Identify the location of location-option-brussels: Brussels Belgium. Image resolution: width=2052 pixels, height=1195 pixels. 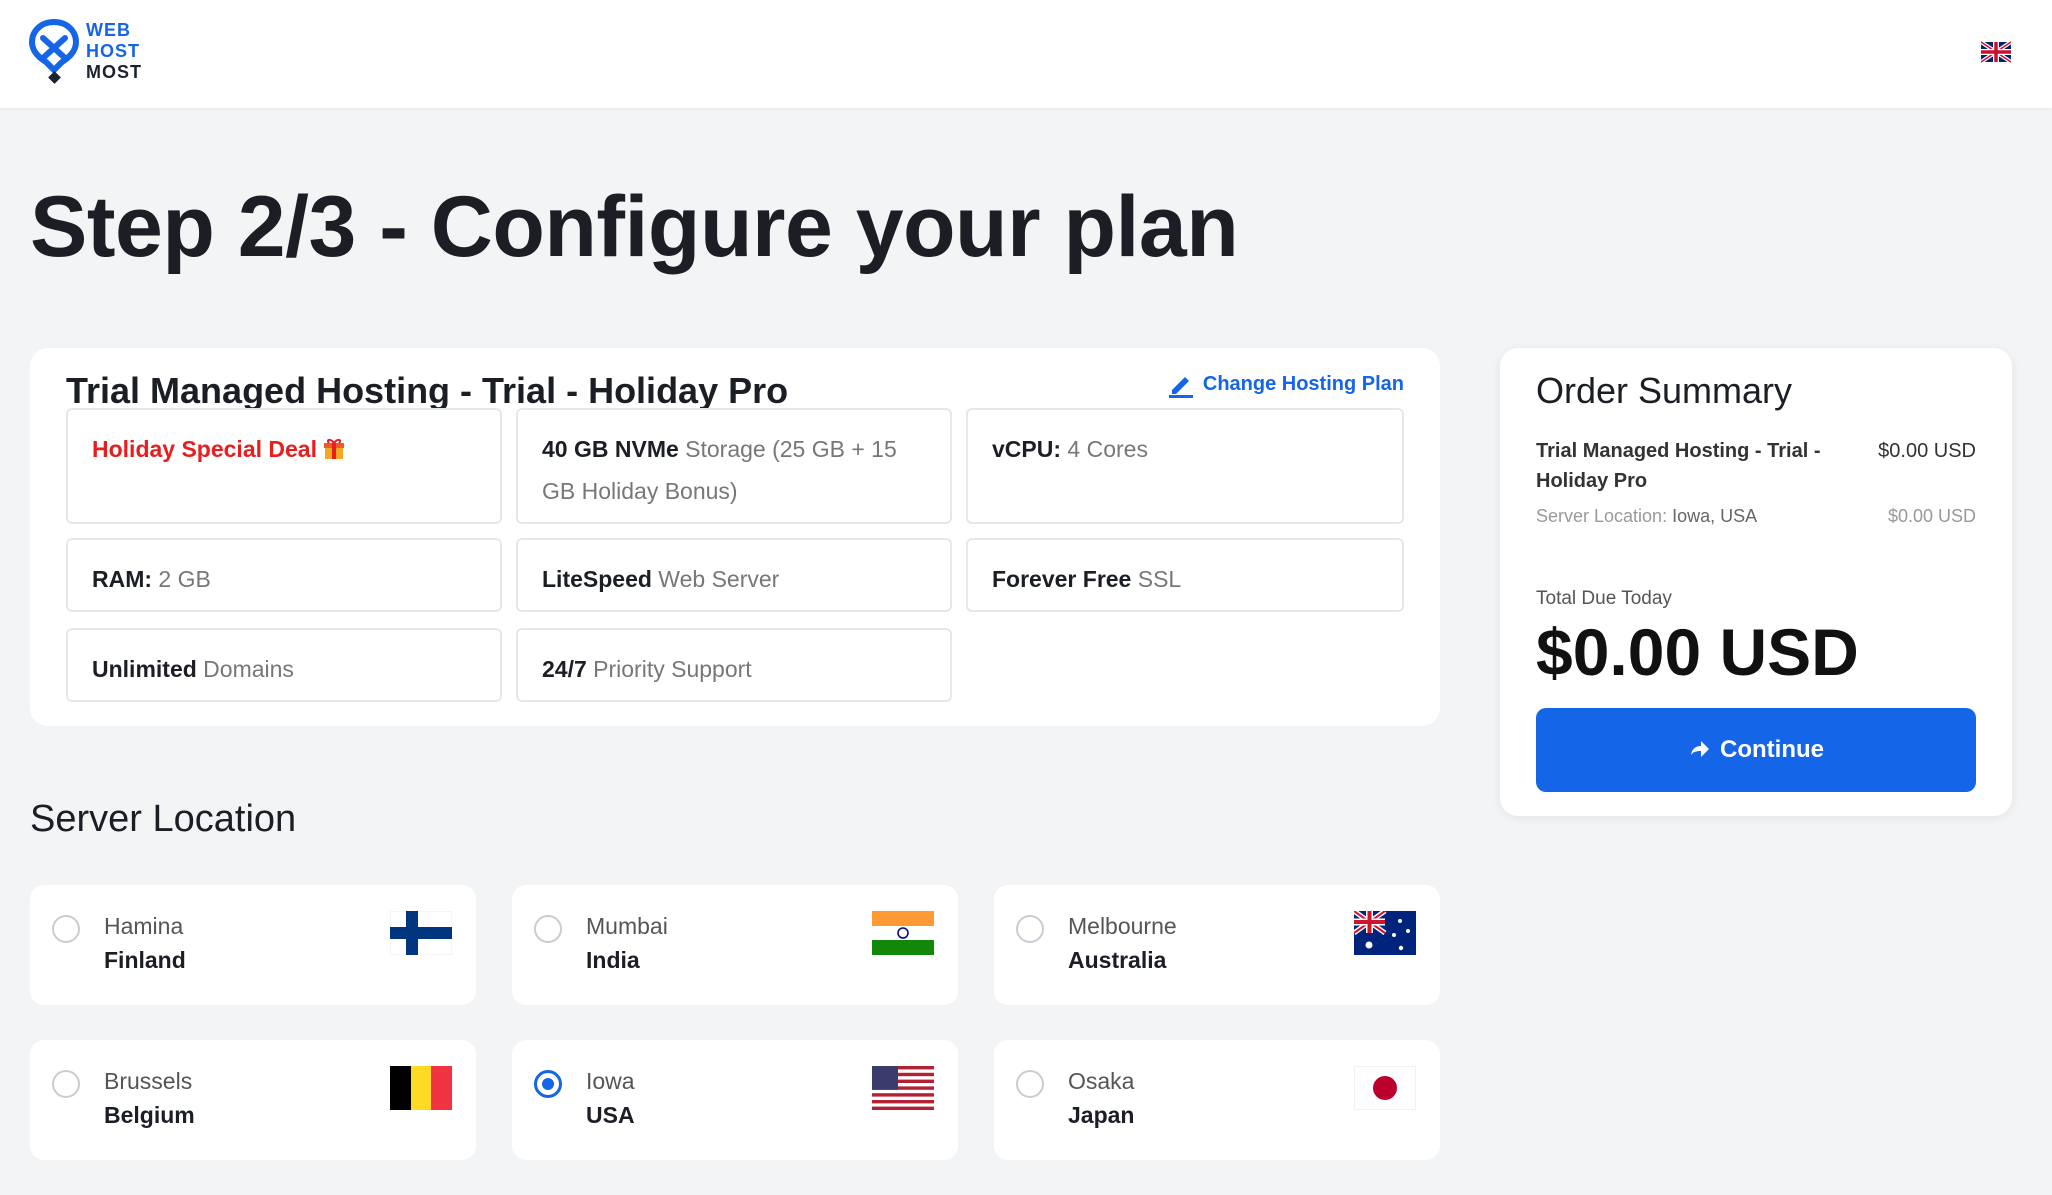
(253, 1100).